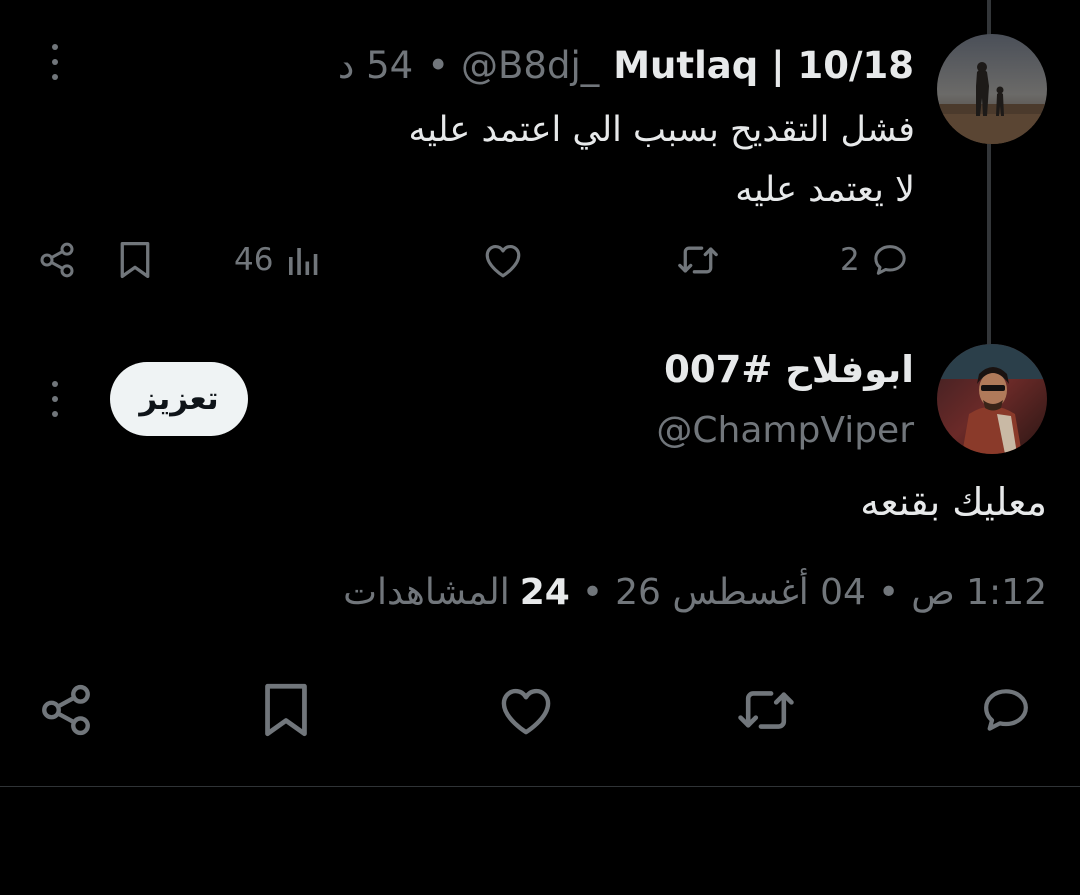 This screenshot has width=1080, height=895. What do you see at coordinates (785, 430) in the screenshot?
I see `user-handle: @ChampViper` at bounding box center [785, 430].